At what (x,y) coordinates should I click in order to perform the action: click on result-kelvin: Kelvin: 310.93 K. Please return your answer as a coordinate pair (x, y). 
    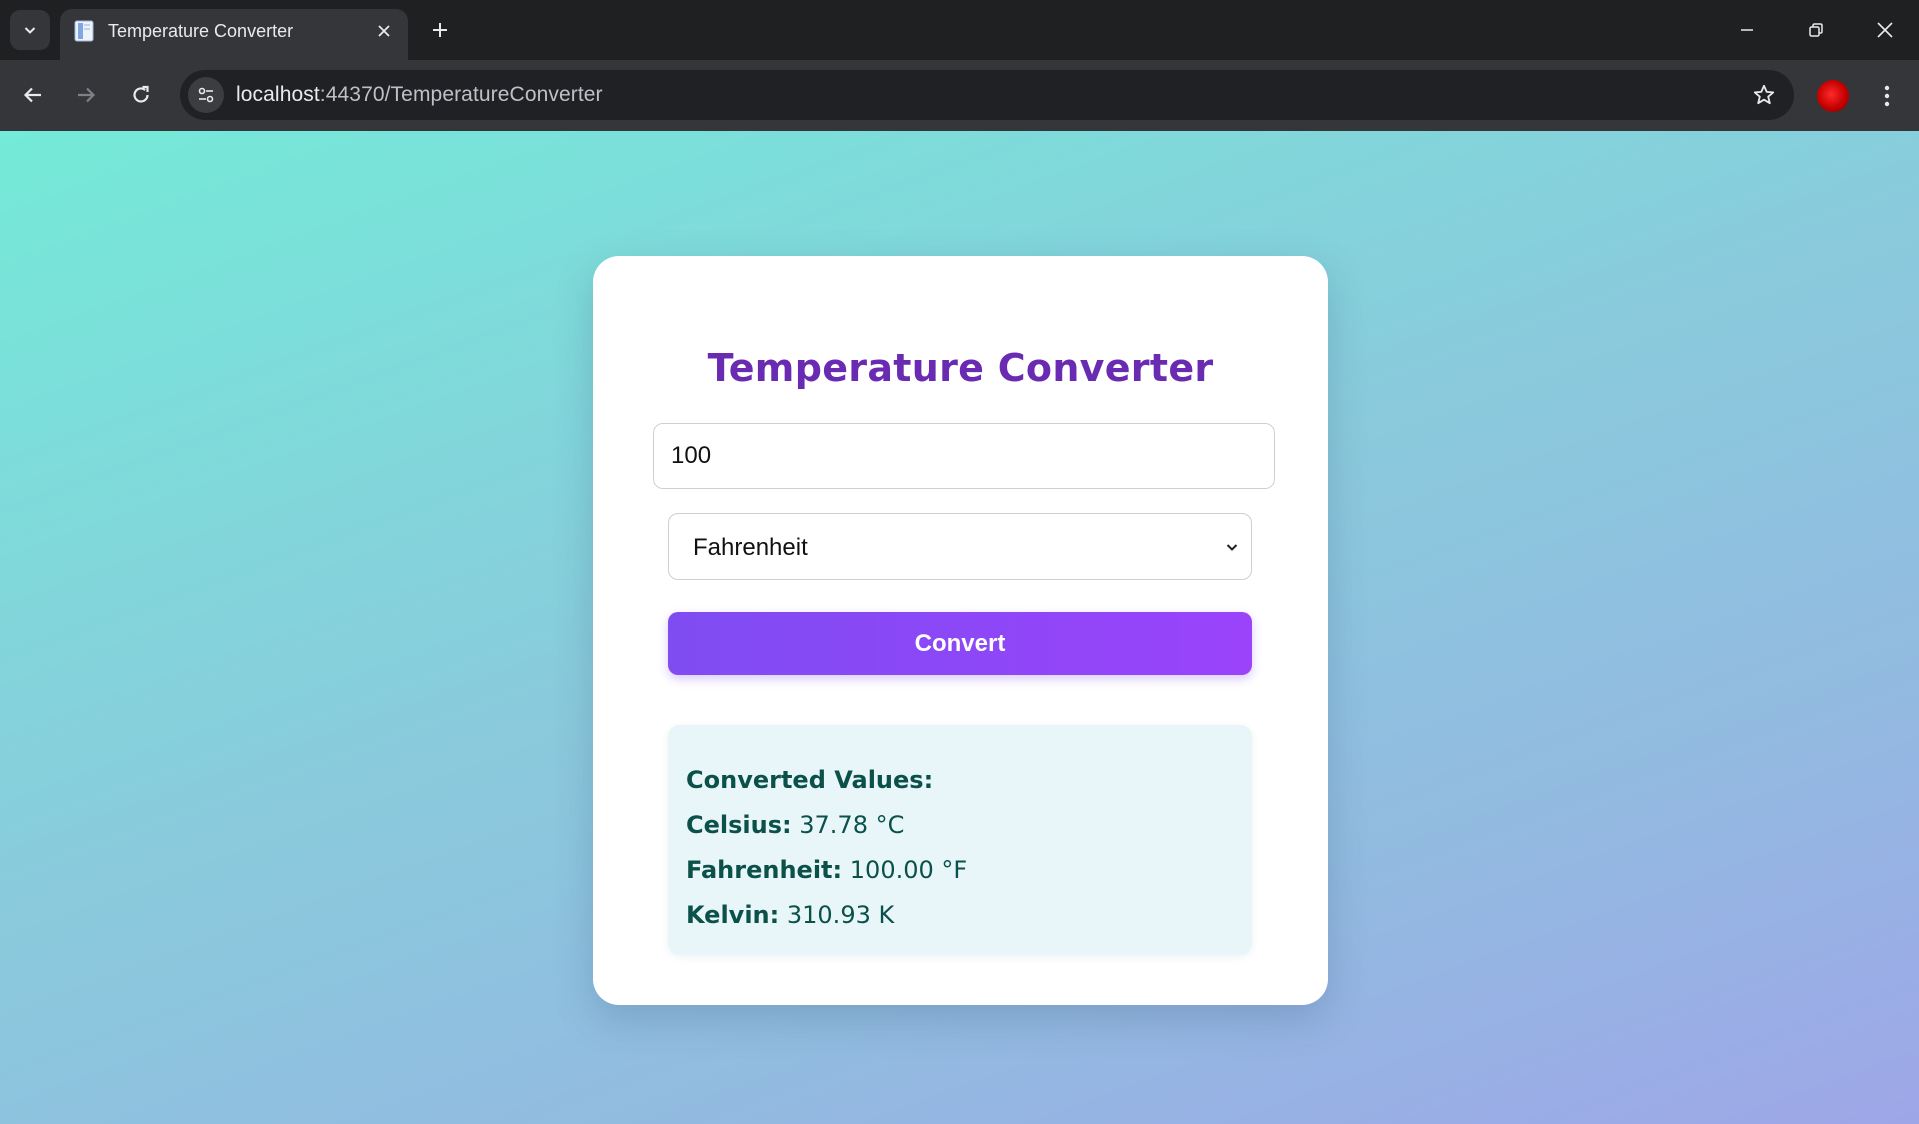
    Looking at the image, I should click on (969, 915).